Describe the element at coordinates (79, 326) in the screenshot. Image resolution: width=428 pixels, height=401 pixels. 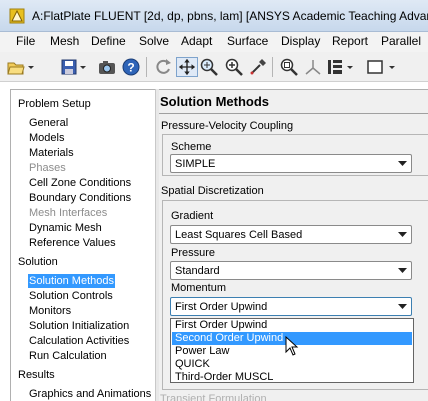
I see `nav-item-solution-initialization: Solution Initialization` at that location.